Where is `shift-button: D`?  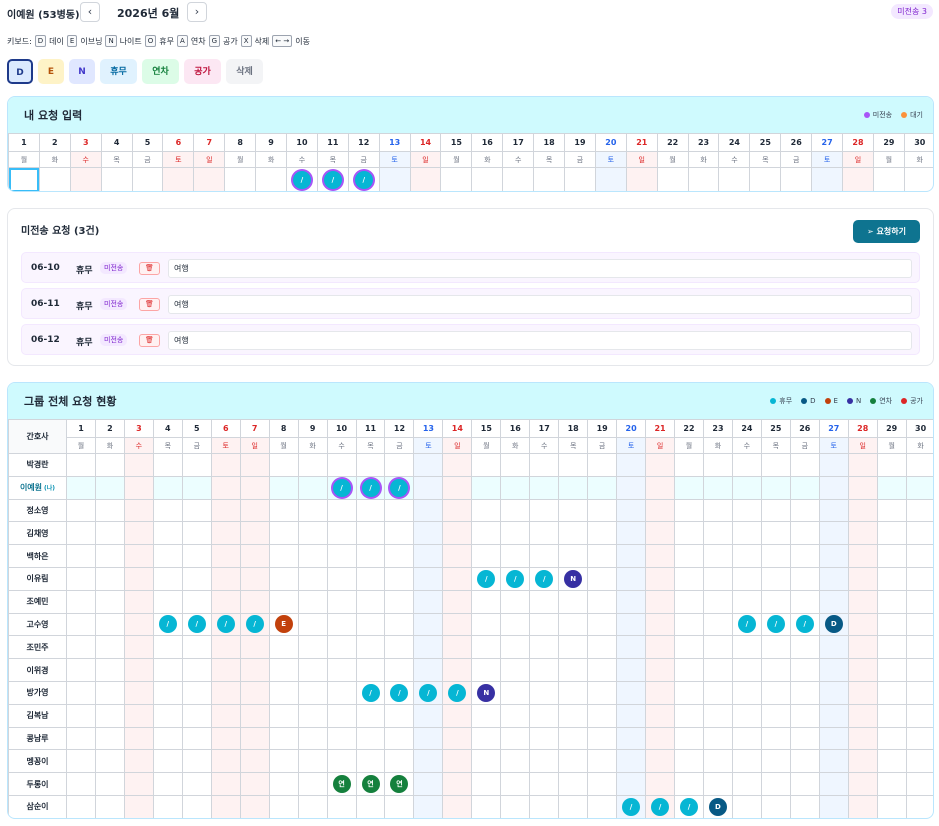 shift-button: D is located at coordinates (20, 71).